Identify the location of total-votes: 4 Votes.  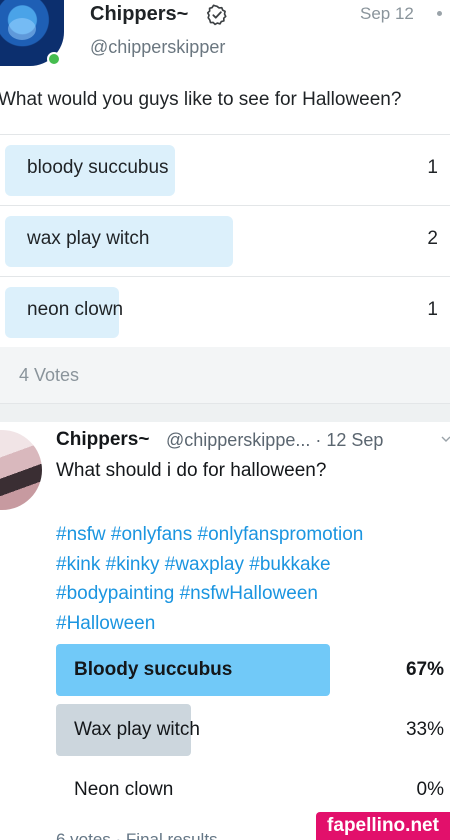
(49, 375).